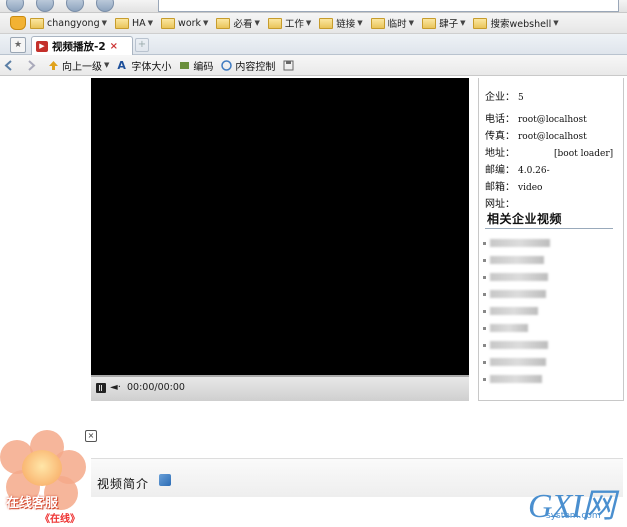 The image size is (627, 527). I want to click on related-videos-heading: 相关企业视频, so click(525, 219).